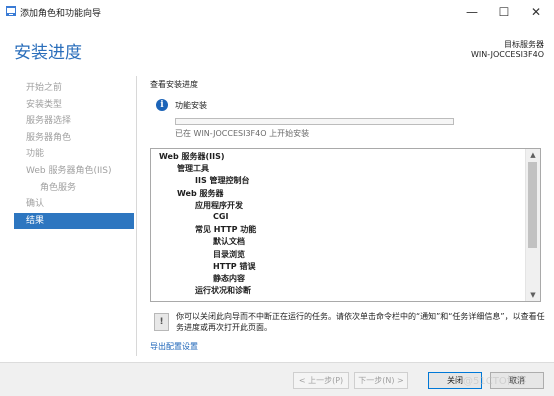  What do you see at coordinates (49, 121) in the screenshot?
I see `nav-item-server-selection: 服务器选择` at bounding box center [49, 121].